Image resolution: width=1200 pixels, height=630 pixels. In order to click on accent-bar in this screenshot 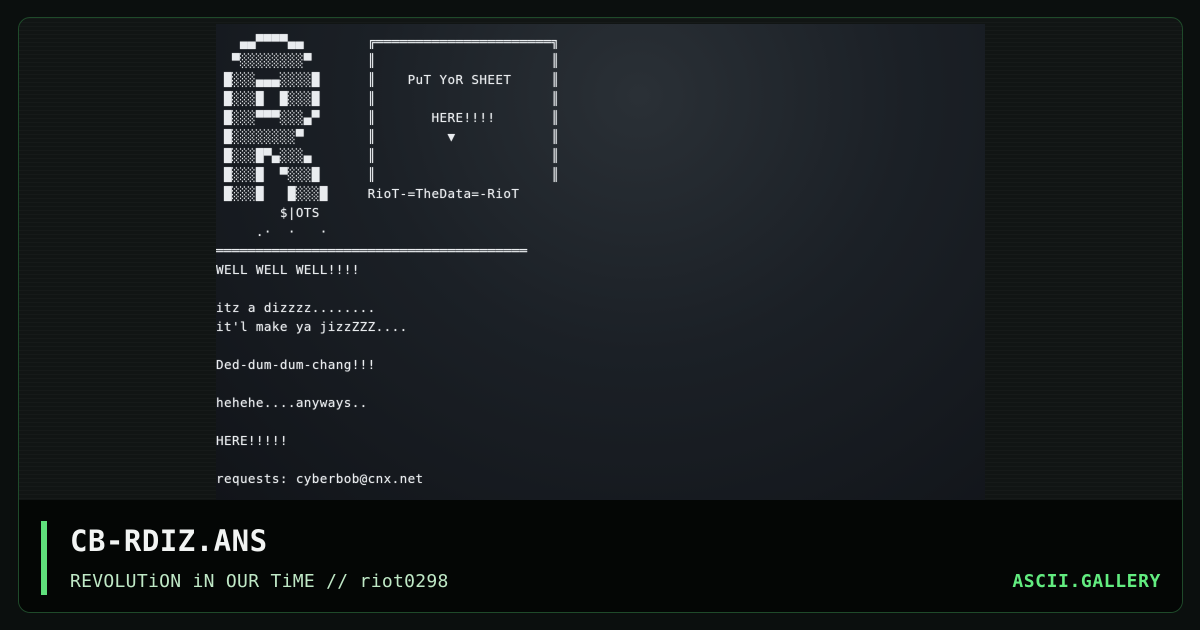, I will do `click(44, 558)`.